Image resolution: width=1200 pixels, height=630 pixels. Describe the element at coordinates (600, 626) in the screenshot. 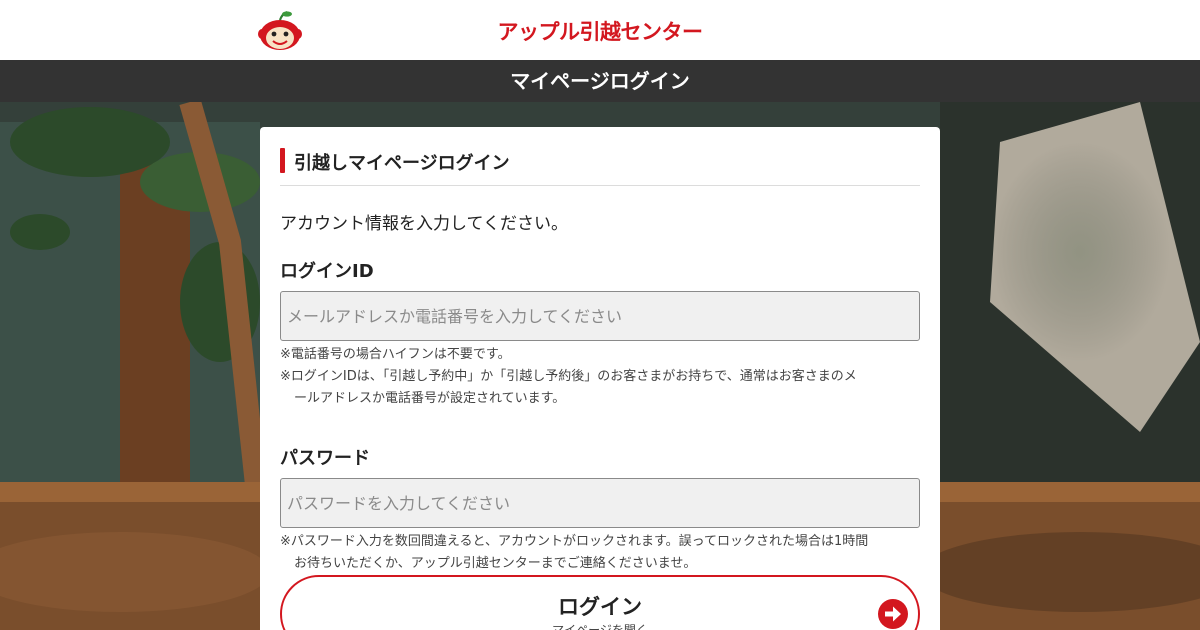

I see `login-button-sublabel: マイページを開く` at that location.